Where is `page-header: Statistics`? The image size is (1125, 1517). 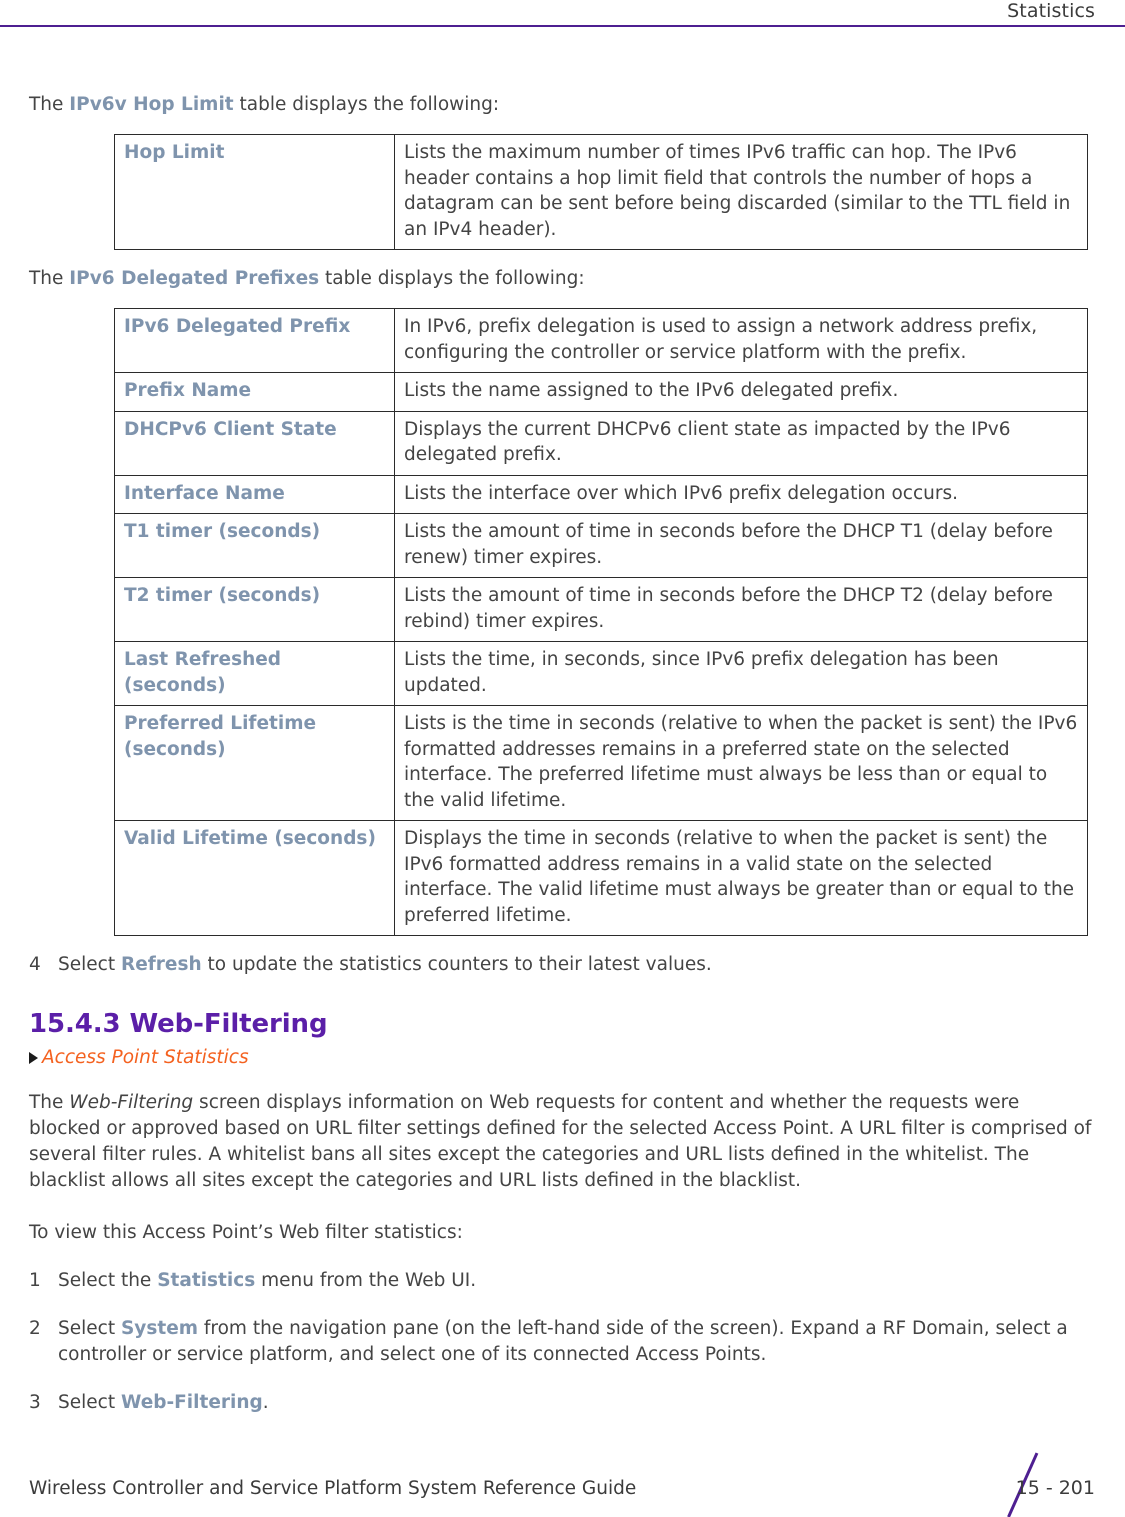
page-header: Statistics is located at coordinates (562, 20).